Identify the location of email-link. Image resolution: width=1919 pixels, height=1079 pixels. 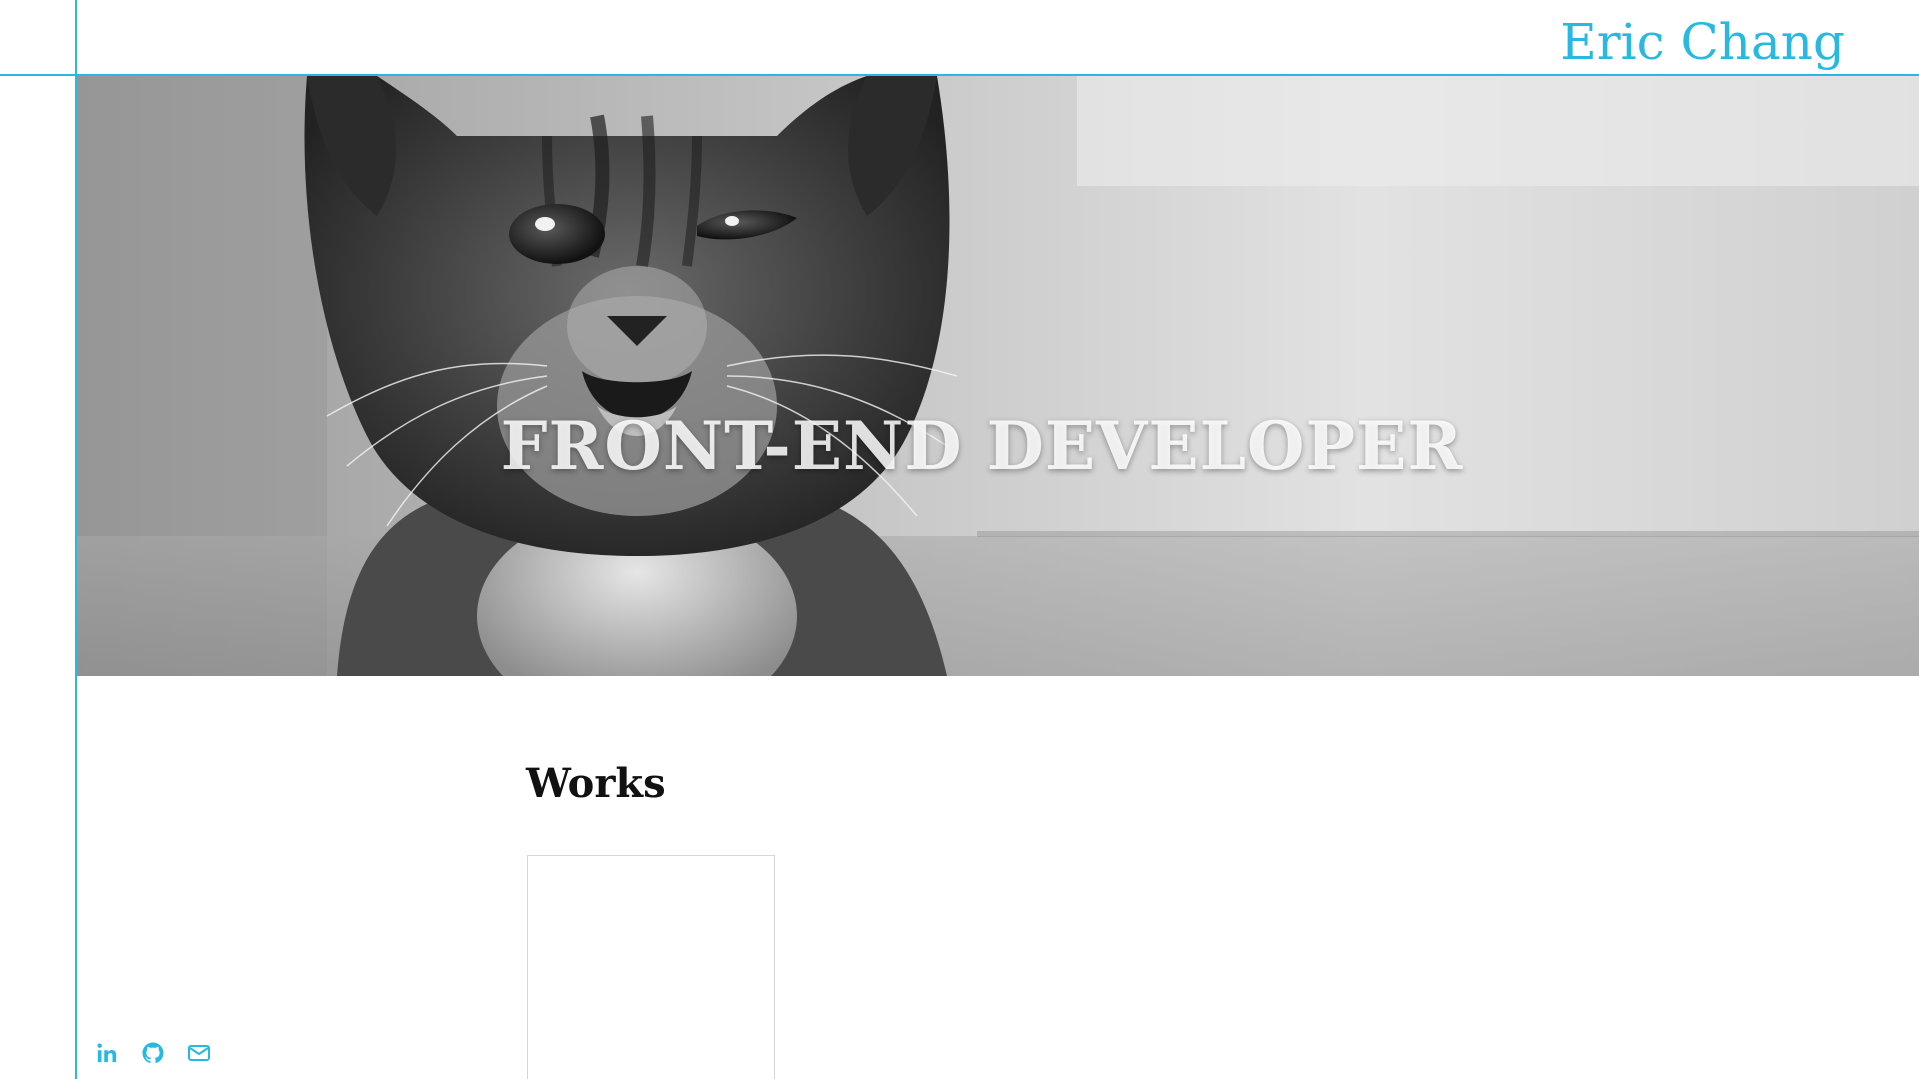
(199, 1053).